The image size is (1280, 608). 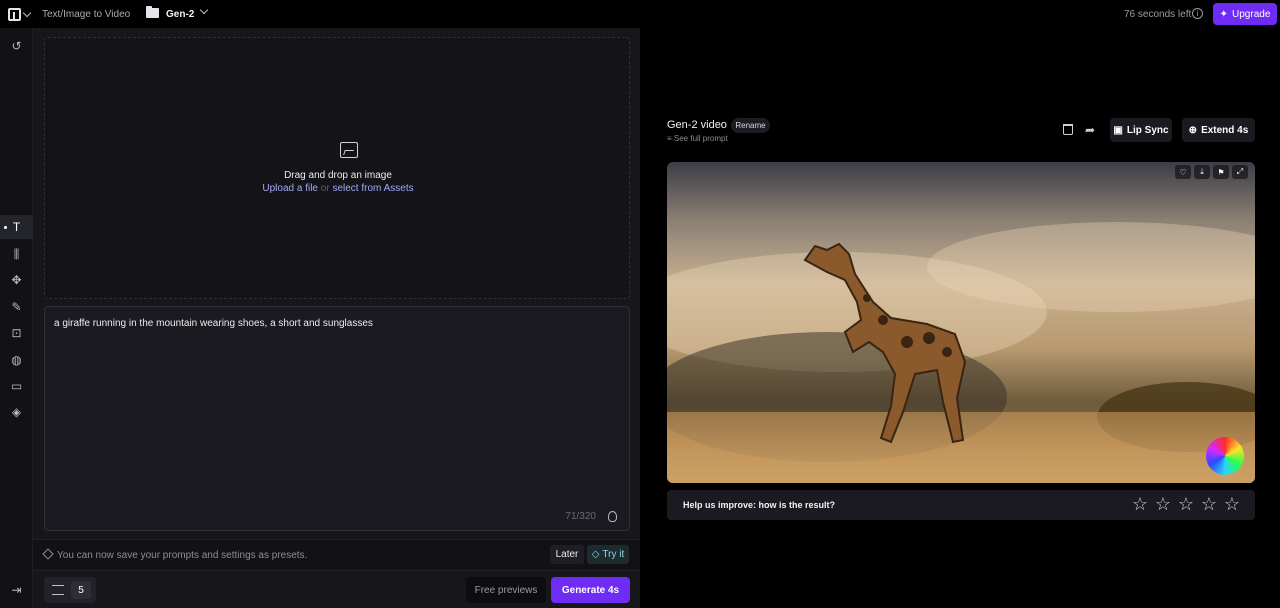 I want to click on download-icon: ⤓, so click(x=1202, y=172).